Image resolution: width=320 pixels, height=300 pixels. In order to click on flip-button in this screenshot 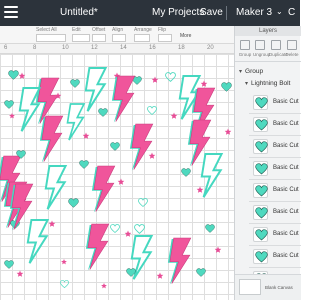, I will do `click(165, 38)`.